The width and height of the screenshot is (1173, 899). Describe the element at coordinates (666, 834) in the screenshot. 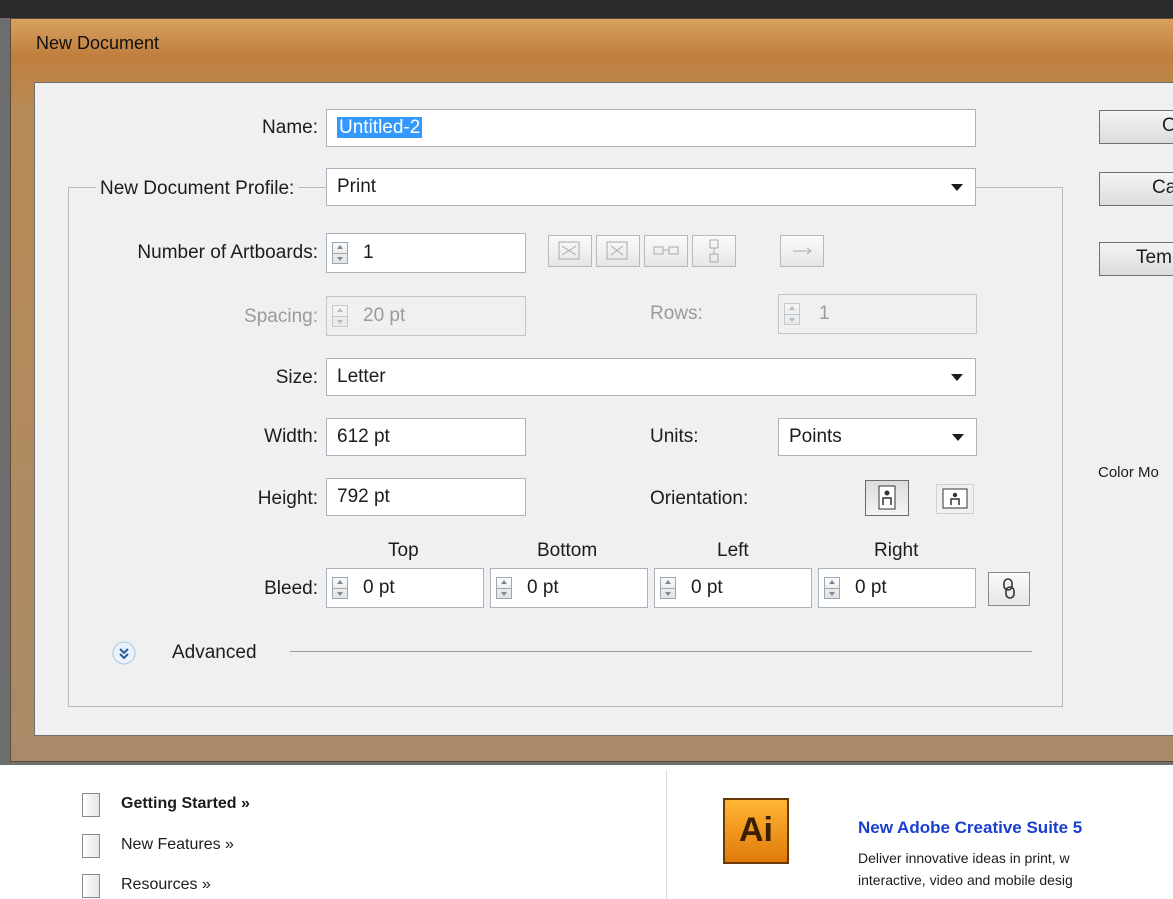

I see `welcome-divider` at that location.